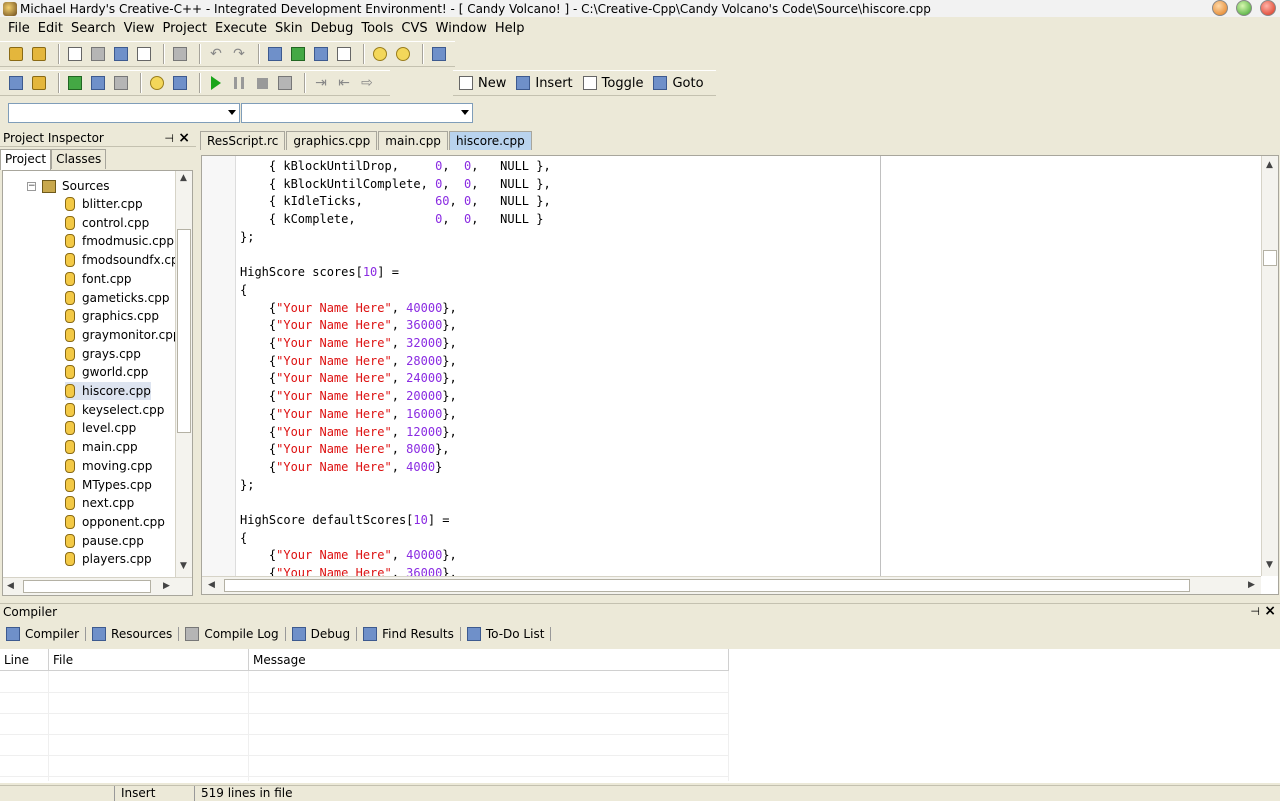 This screenshot has width=1280, height=801. What do you see at coordinates (136, 634) in the screenshot?
I see `tab-resources: Resources` at bounding box center [136, 634].